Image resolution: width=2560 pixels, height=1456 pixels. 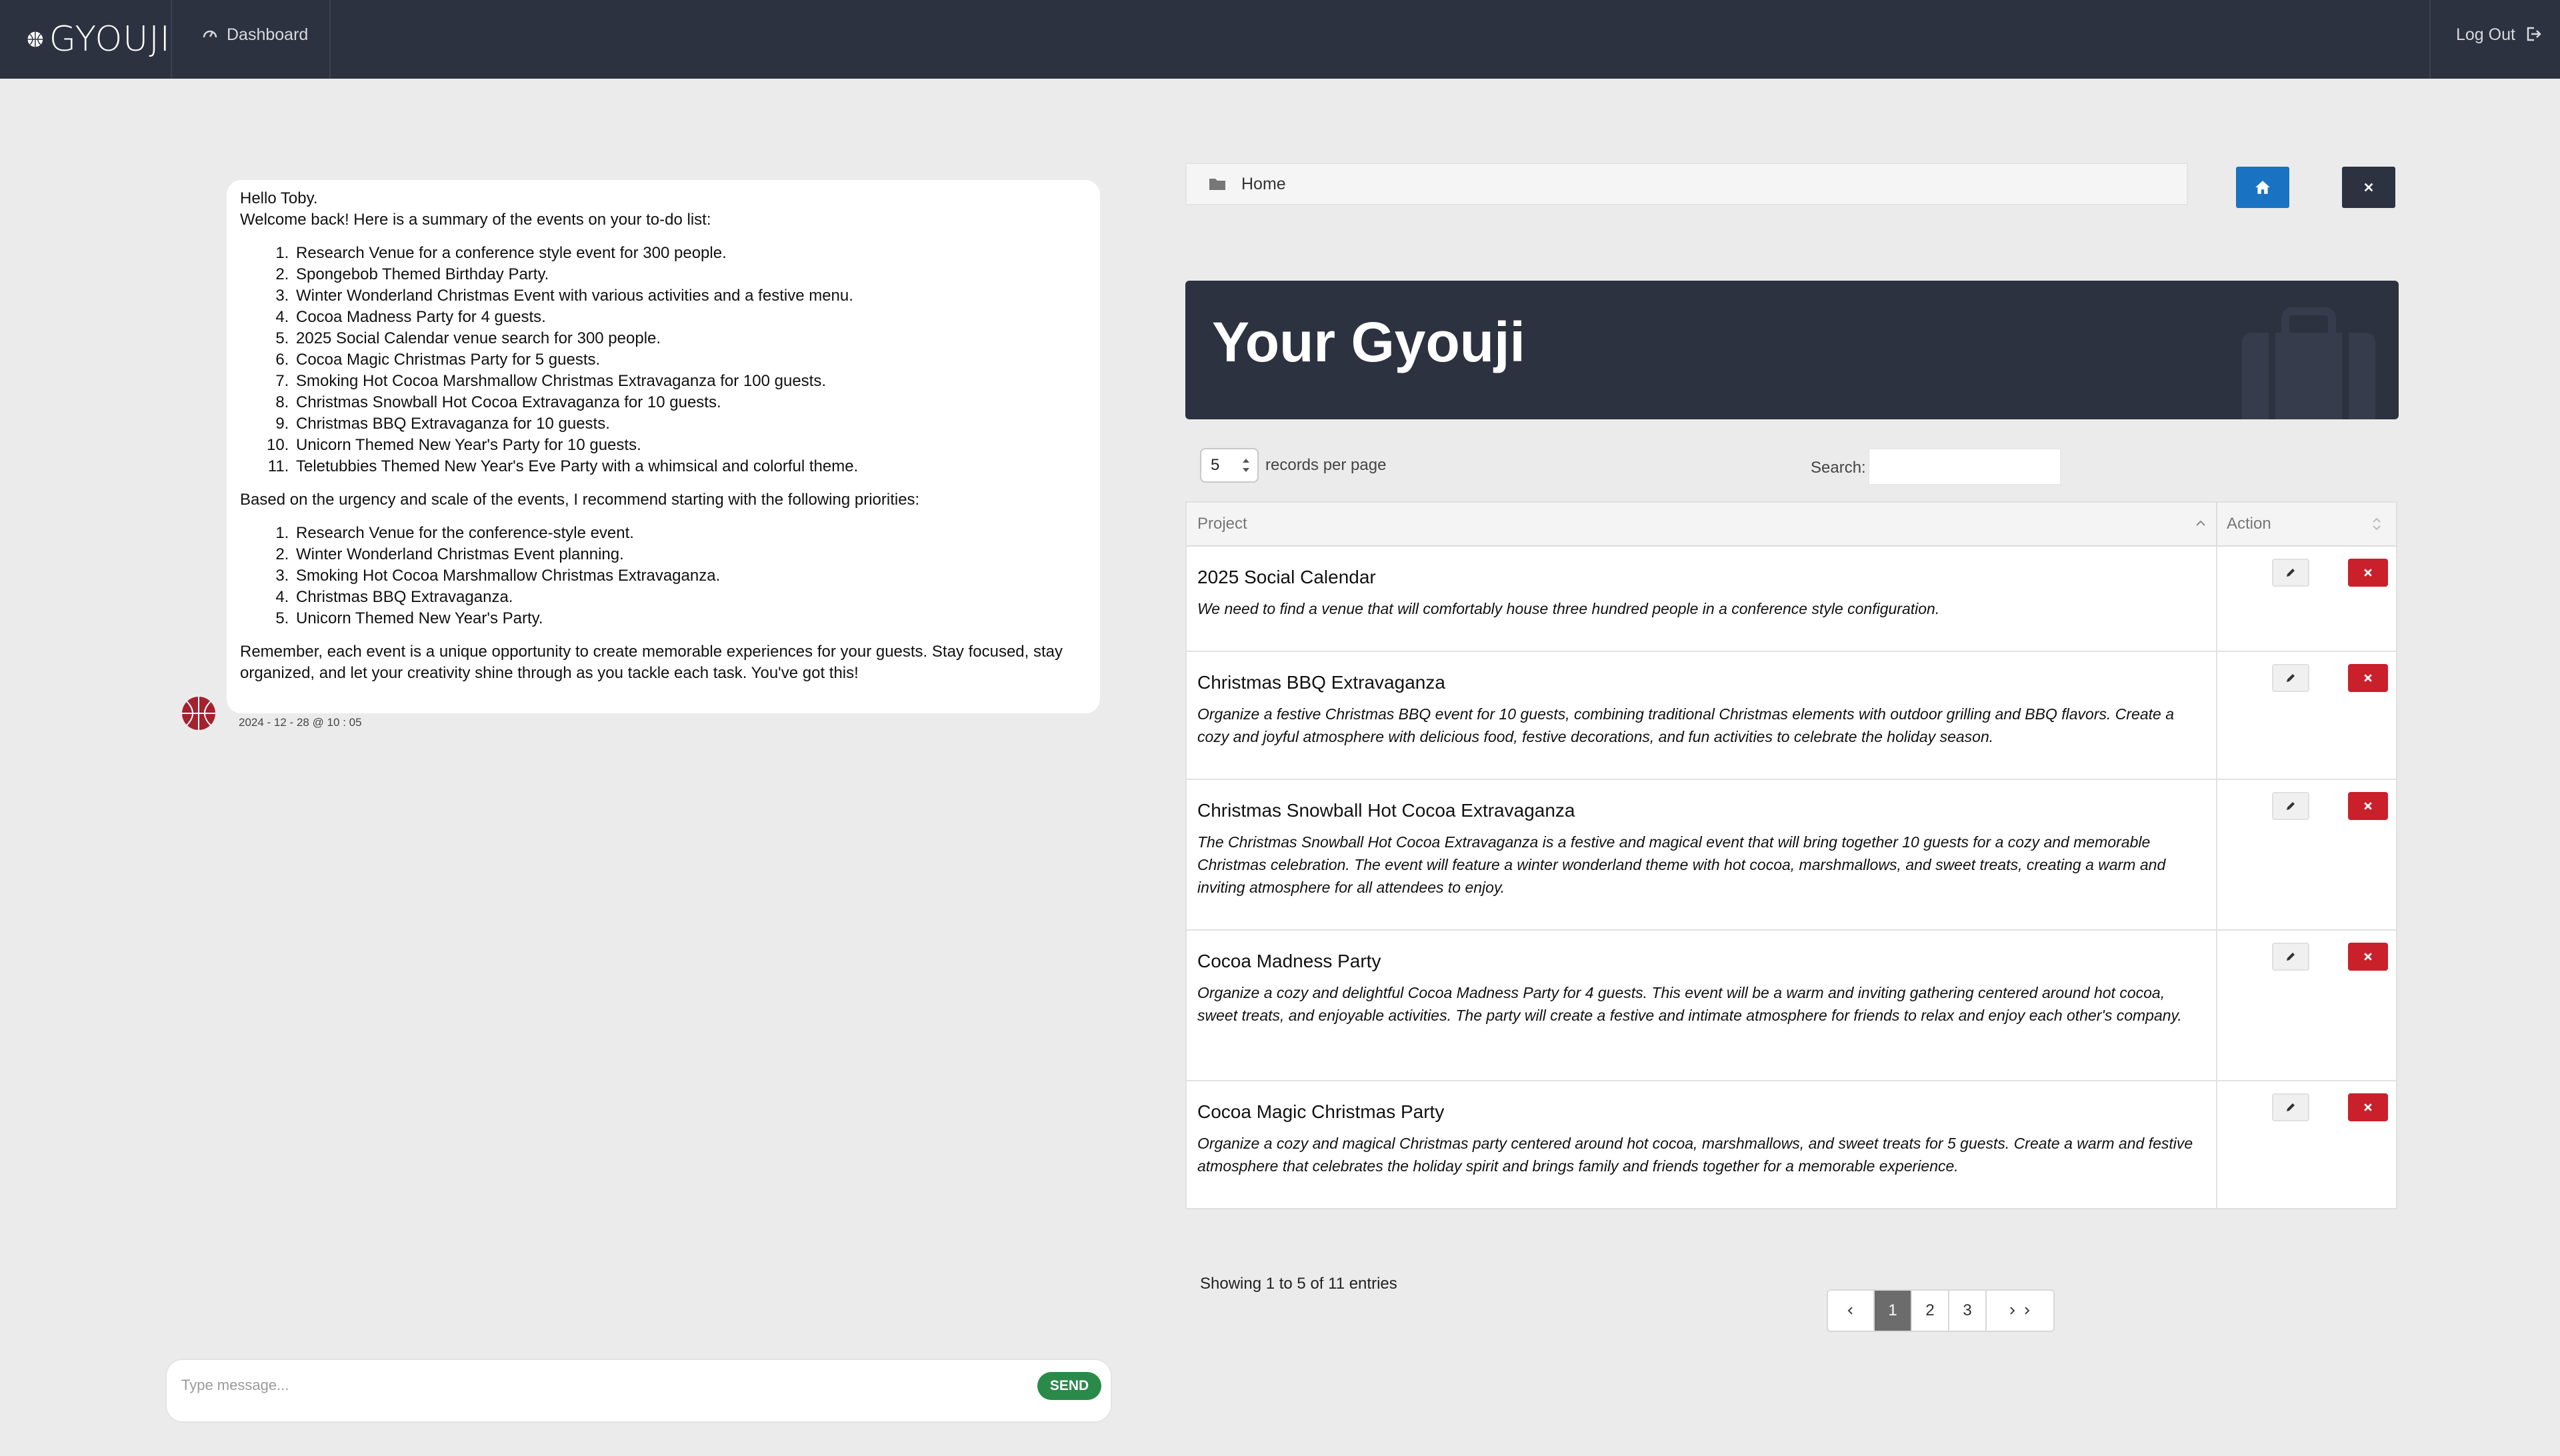 What do you see at coordinates (1838, 468) in the screenshot?
I see `search-label: Search:` at bounding box center [1838, 468].